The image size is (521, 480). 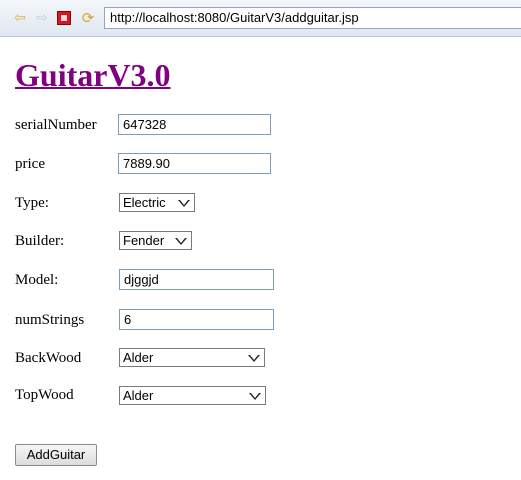 I want to click on model-input: djggjd, so click(x=196, y=279).